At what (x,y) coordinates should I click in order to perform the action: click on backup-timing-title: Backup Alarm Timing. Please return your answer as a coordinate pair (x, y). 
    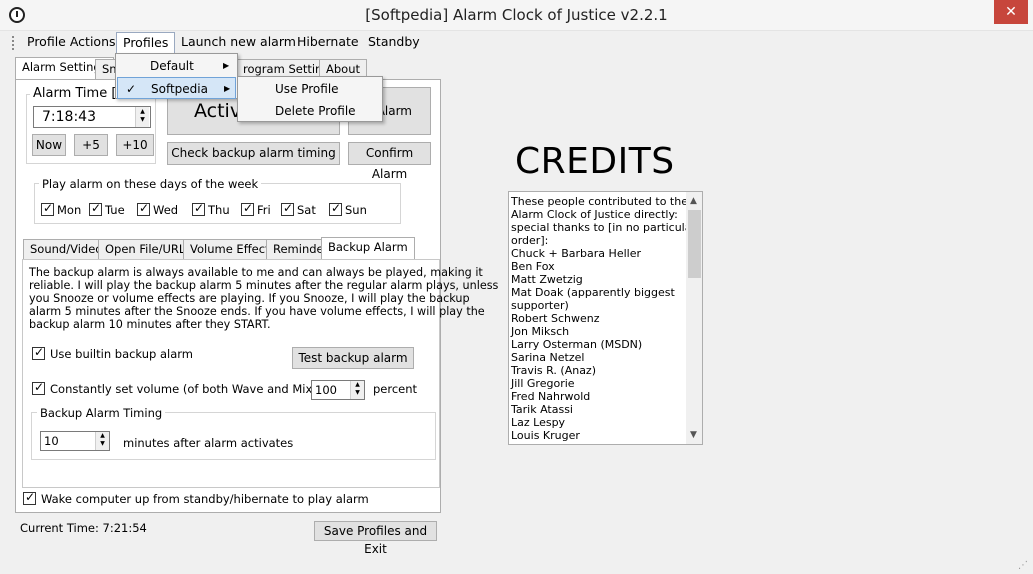
    Looking at the image, I should click on (101, 413).